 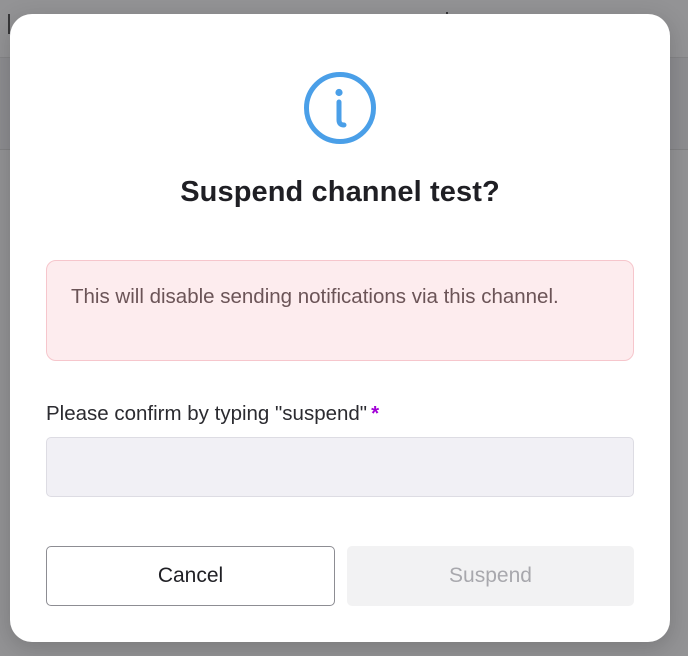 What do you see at coordinates (190, 576) in the screenshot?
I see `cancel-button: Cancel` at bounding box center [190, 576].